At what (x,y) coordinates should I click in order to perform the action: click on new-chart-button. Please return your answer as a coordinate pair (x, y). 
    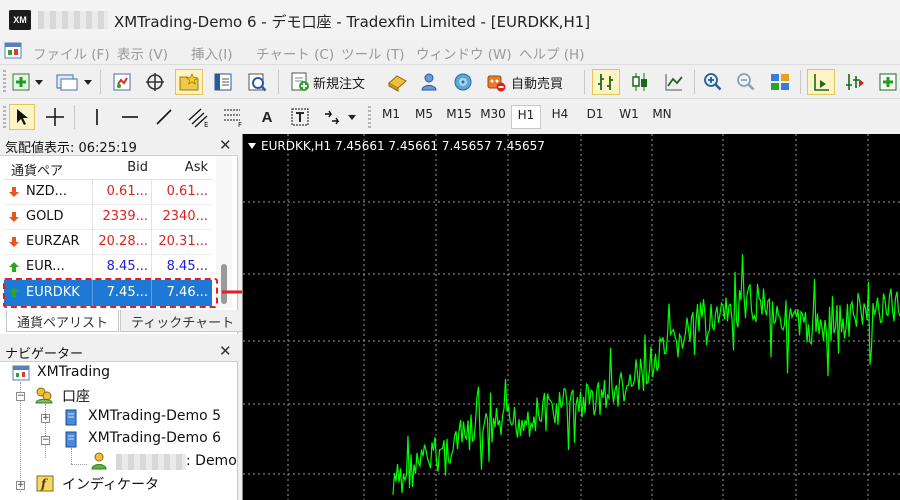
    Looking at the image, I should click on (28, 82).